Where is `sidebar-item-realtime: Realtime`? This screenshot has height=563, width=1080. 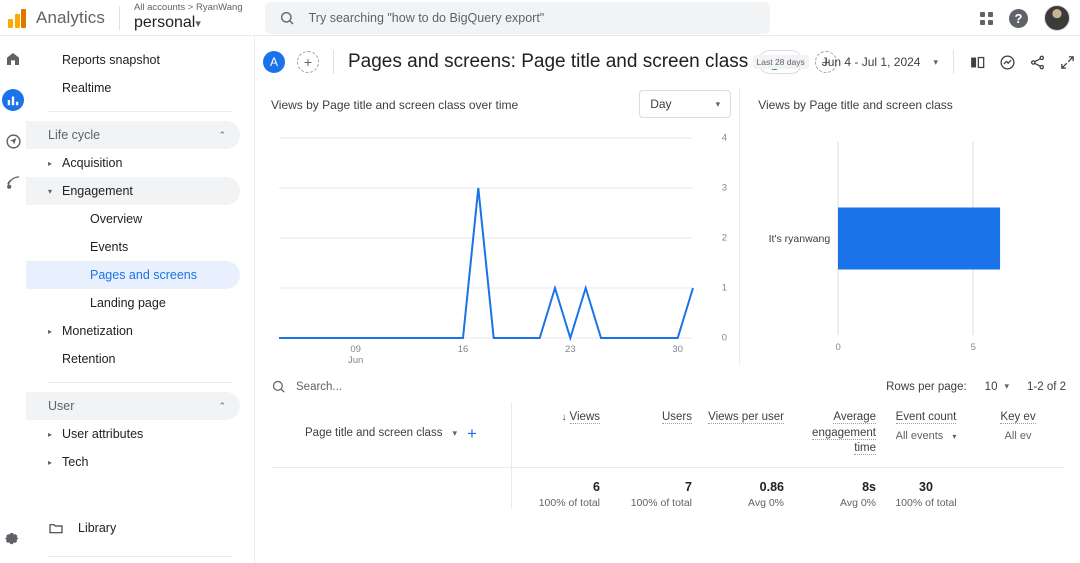 sidebar-item-realtime: Realtime is located at coordinates (133, 88).